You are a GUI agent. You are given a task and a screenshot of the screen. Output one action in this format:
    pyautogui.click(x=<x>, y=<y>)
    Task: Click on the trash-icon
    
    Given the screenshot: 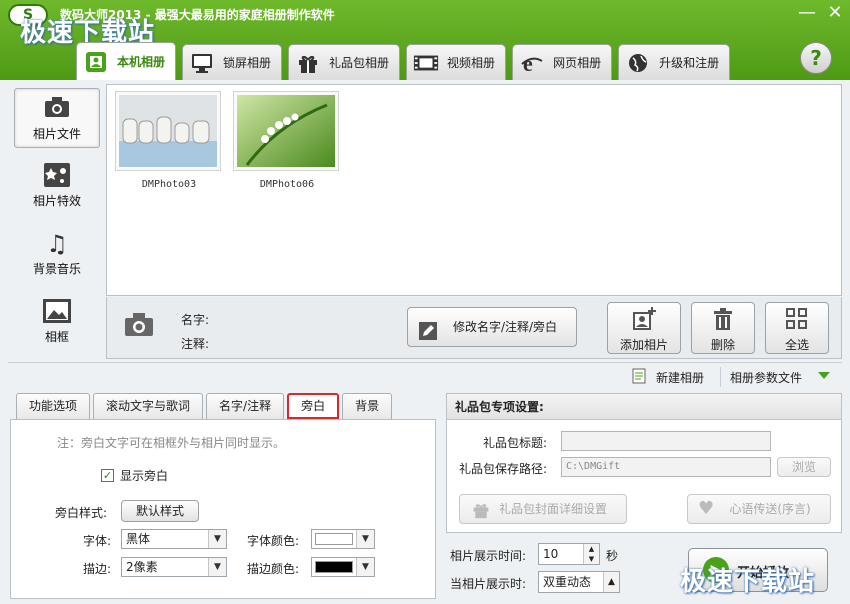 What is the action you would take?
    pyautogui.click(x=723, y=321)
    